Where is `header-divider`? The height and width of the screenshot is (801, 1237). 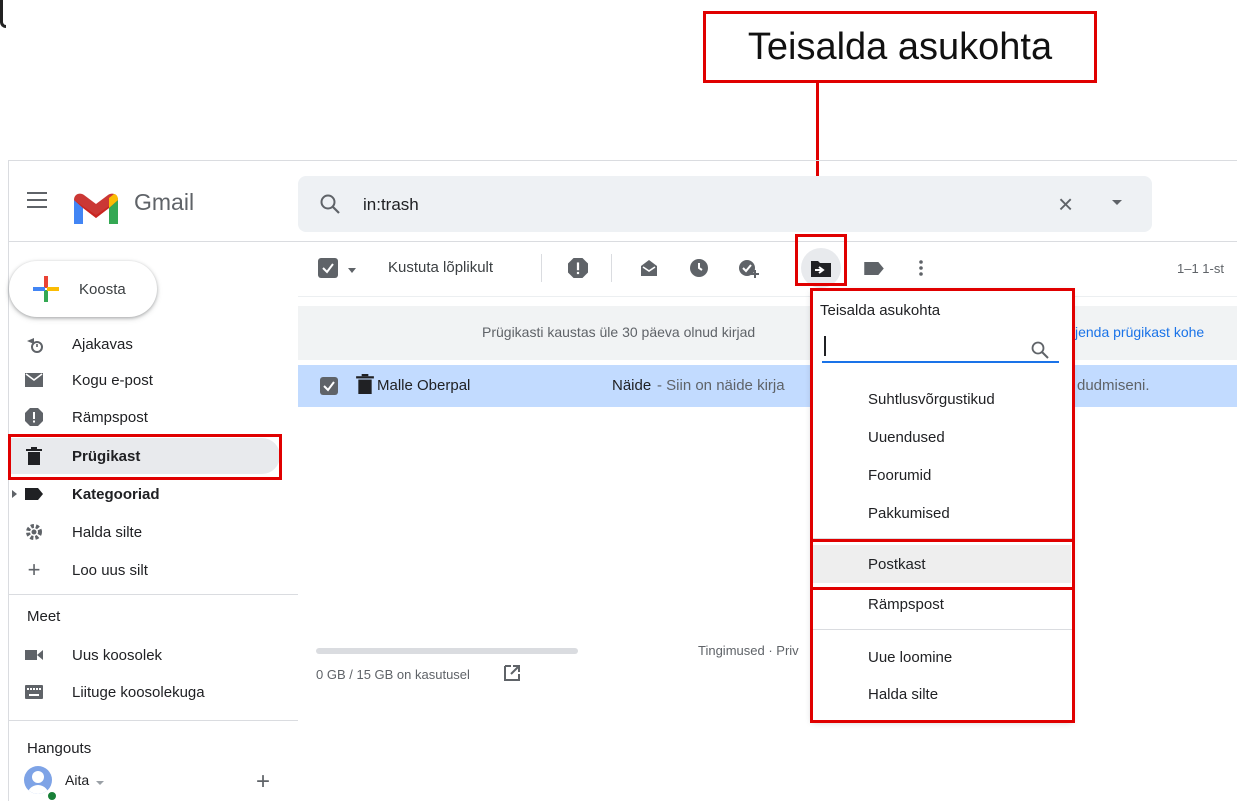 header-divider is located at coordinates (622, 241).